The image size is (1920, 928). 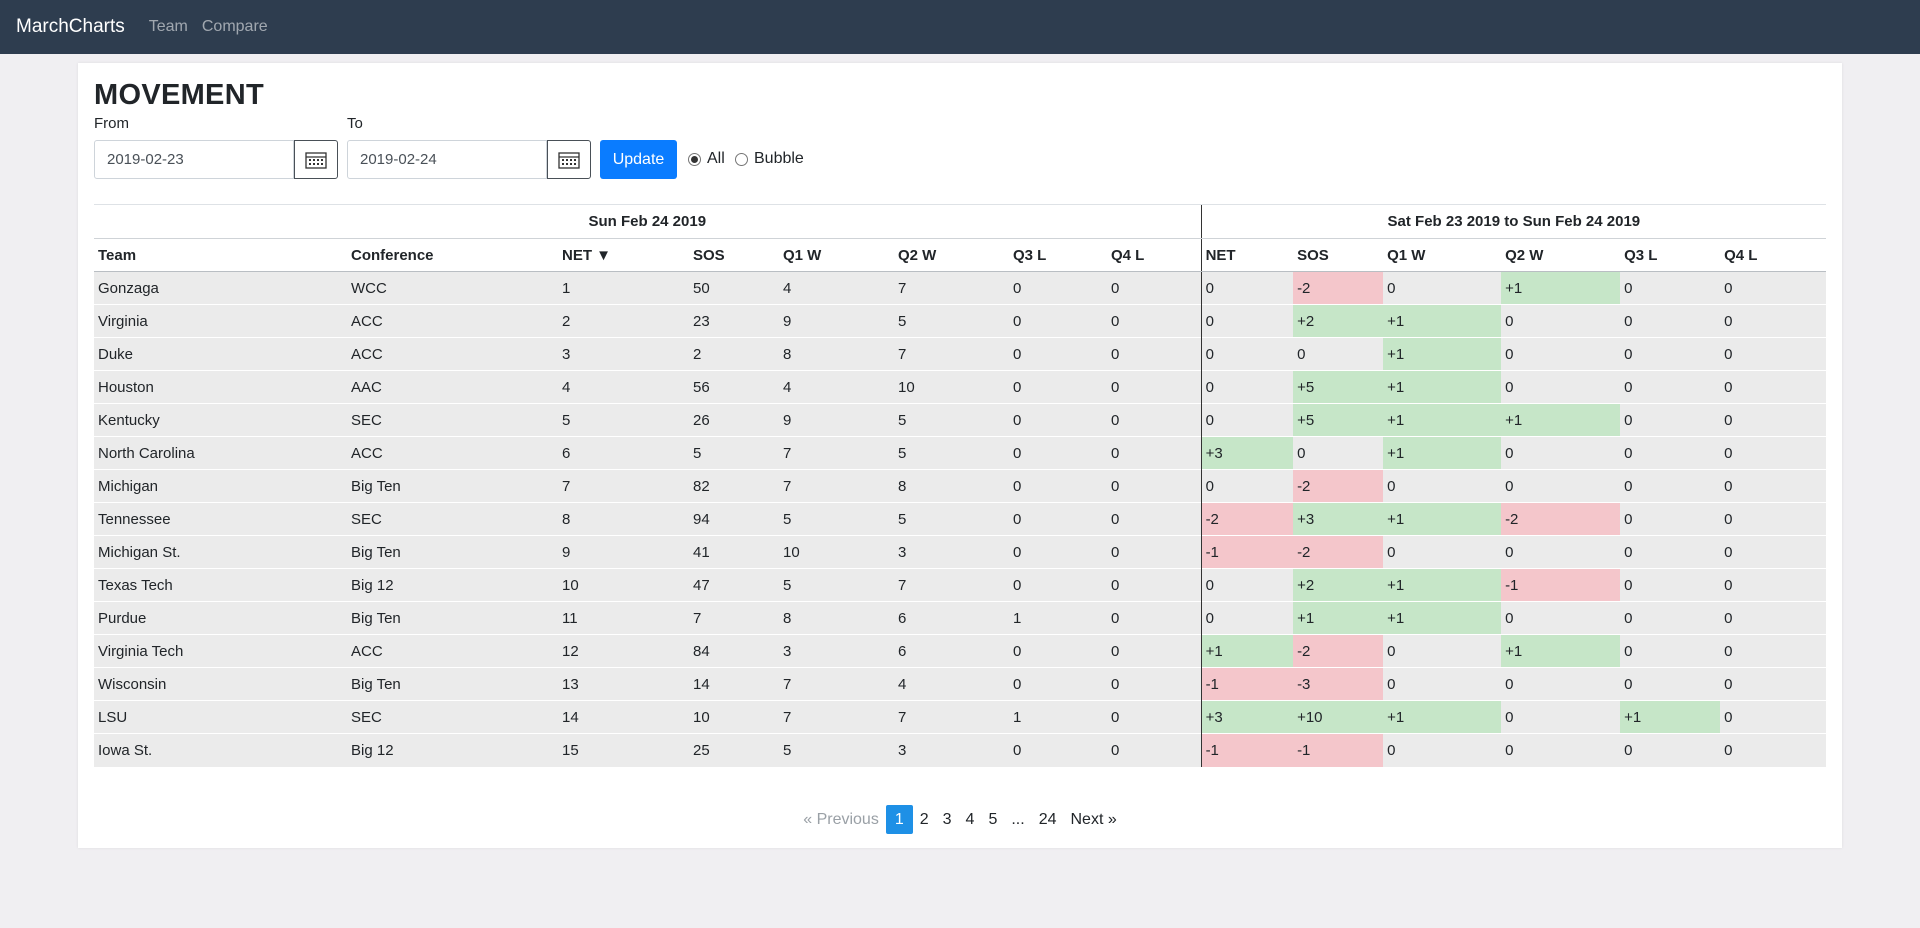 I want to click on team-cell: LSU, so click(x=220, y=717).